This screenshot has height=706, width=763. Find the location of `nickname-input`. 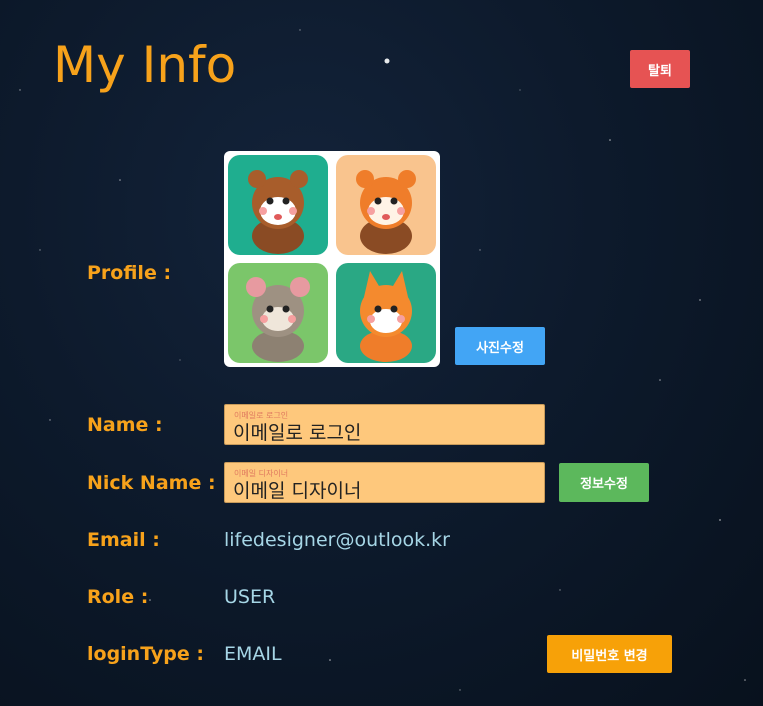

nickname-input is located at coordinates (383, 489).